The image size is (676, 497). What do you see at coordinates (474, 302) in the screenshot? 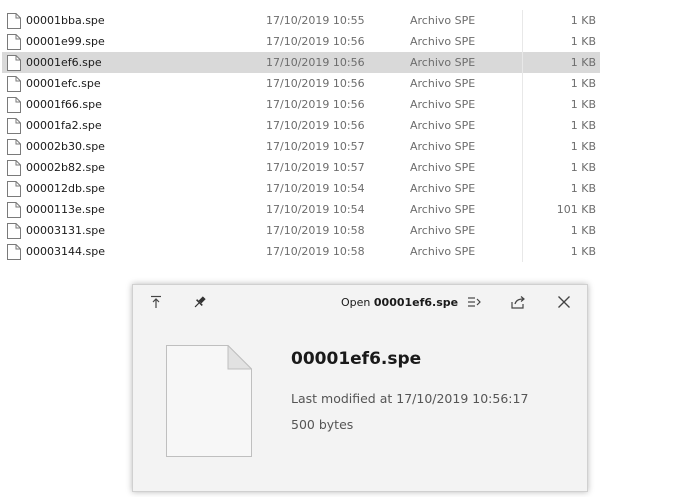
I see `open-with-icon` at bounding box center [474, 302].